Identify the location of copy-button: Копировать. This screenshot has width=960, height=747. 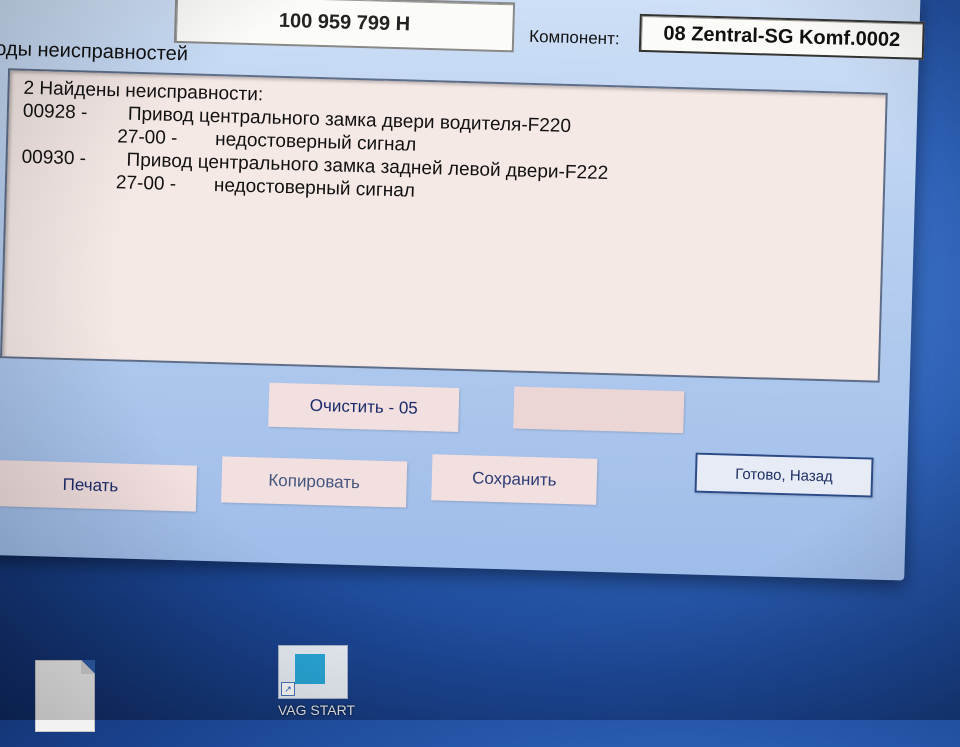
(314, 482).